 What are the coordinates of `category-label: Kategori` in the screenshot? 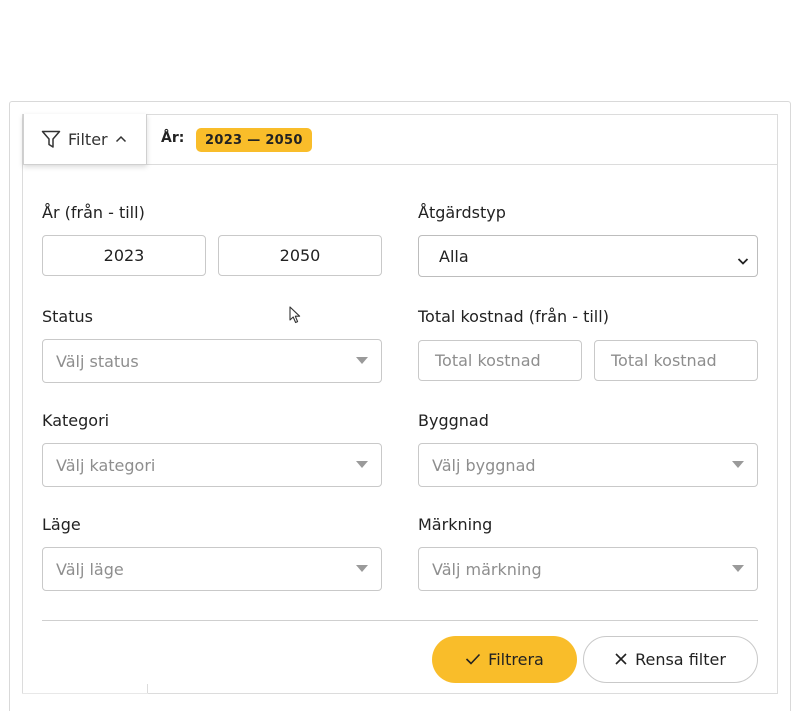 It's located at (76, 420).